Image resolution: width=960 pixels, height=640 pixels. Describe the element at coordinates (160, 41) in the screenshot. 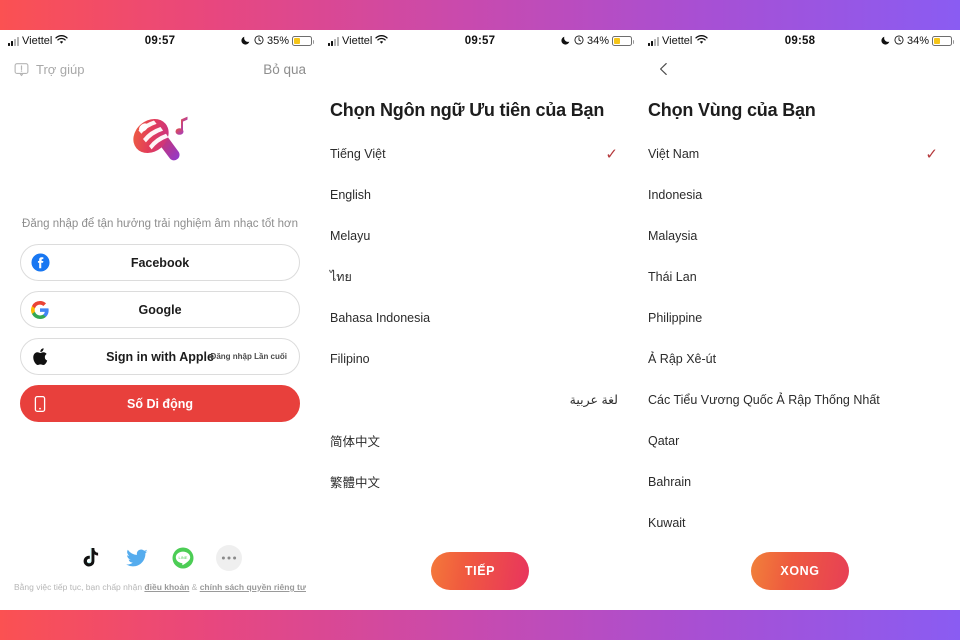

I see `status-bar-login: Viettel 09:57 35%` at that location.